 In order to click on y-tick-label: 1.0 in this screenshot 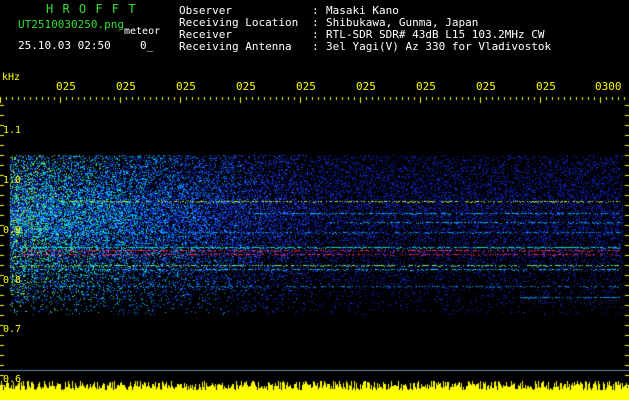, I will do `click(12, 180)`.